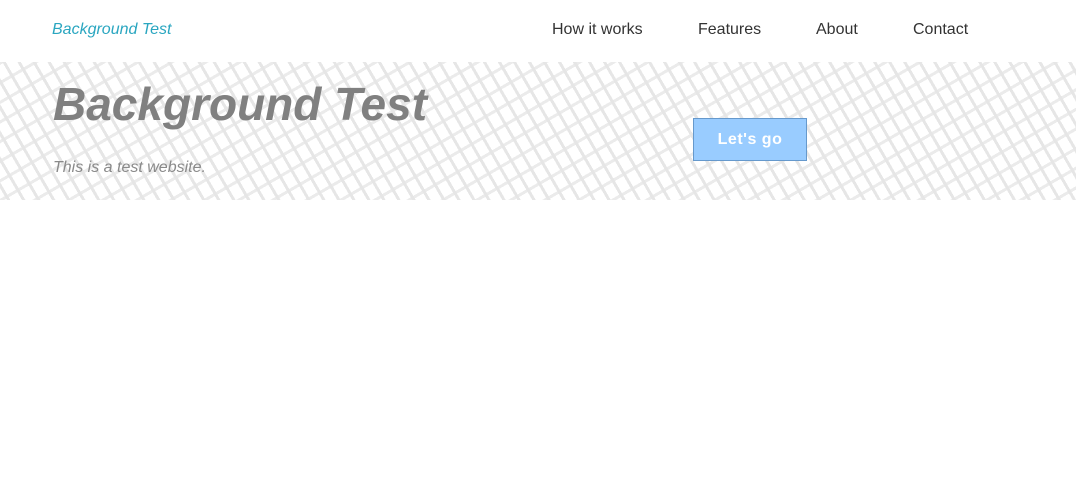 The width and height of the screenshot is (1076, 491). Describe the element at coordinates (240, 104) in the screenshot. I see `hero-title: Background Test` at that location.